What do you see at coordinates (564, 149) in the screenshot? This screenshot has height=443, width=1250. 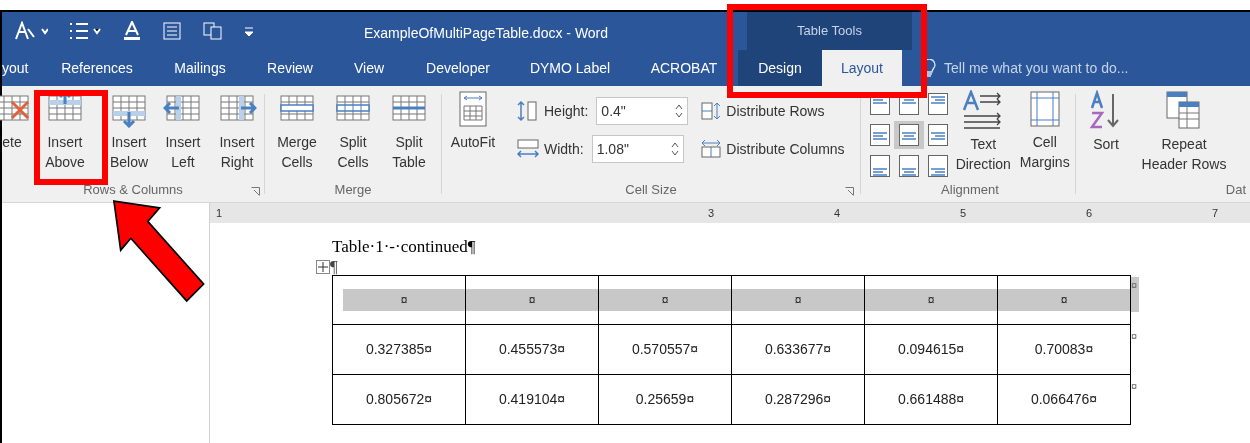 I see `field-label: Width:` at bounding box center [564, 149].